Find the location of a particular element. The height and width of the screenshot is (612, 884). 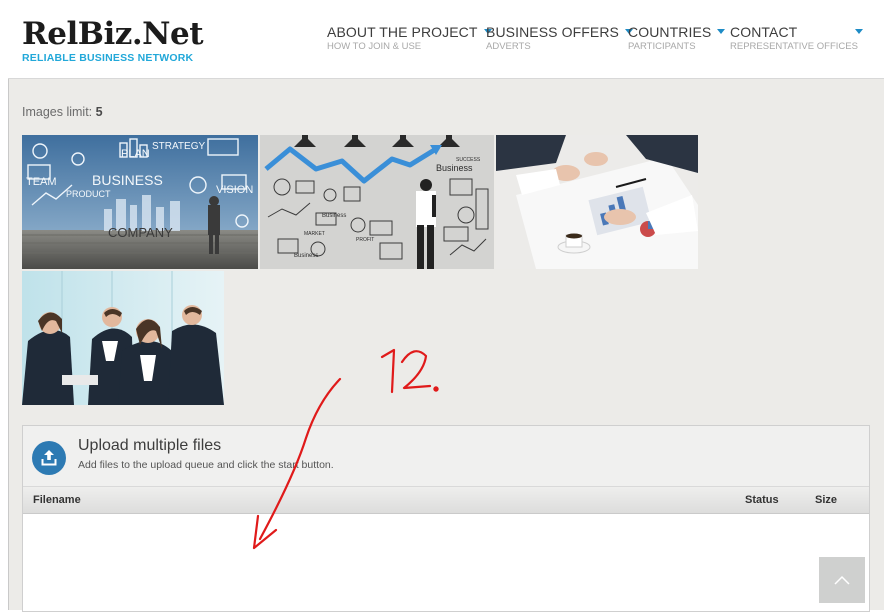

column-status: Status is located at coordinates (762, 500).